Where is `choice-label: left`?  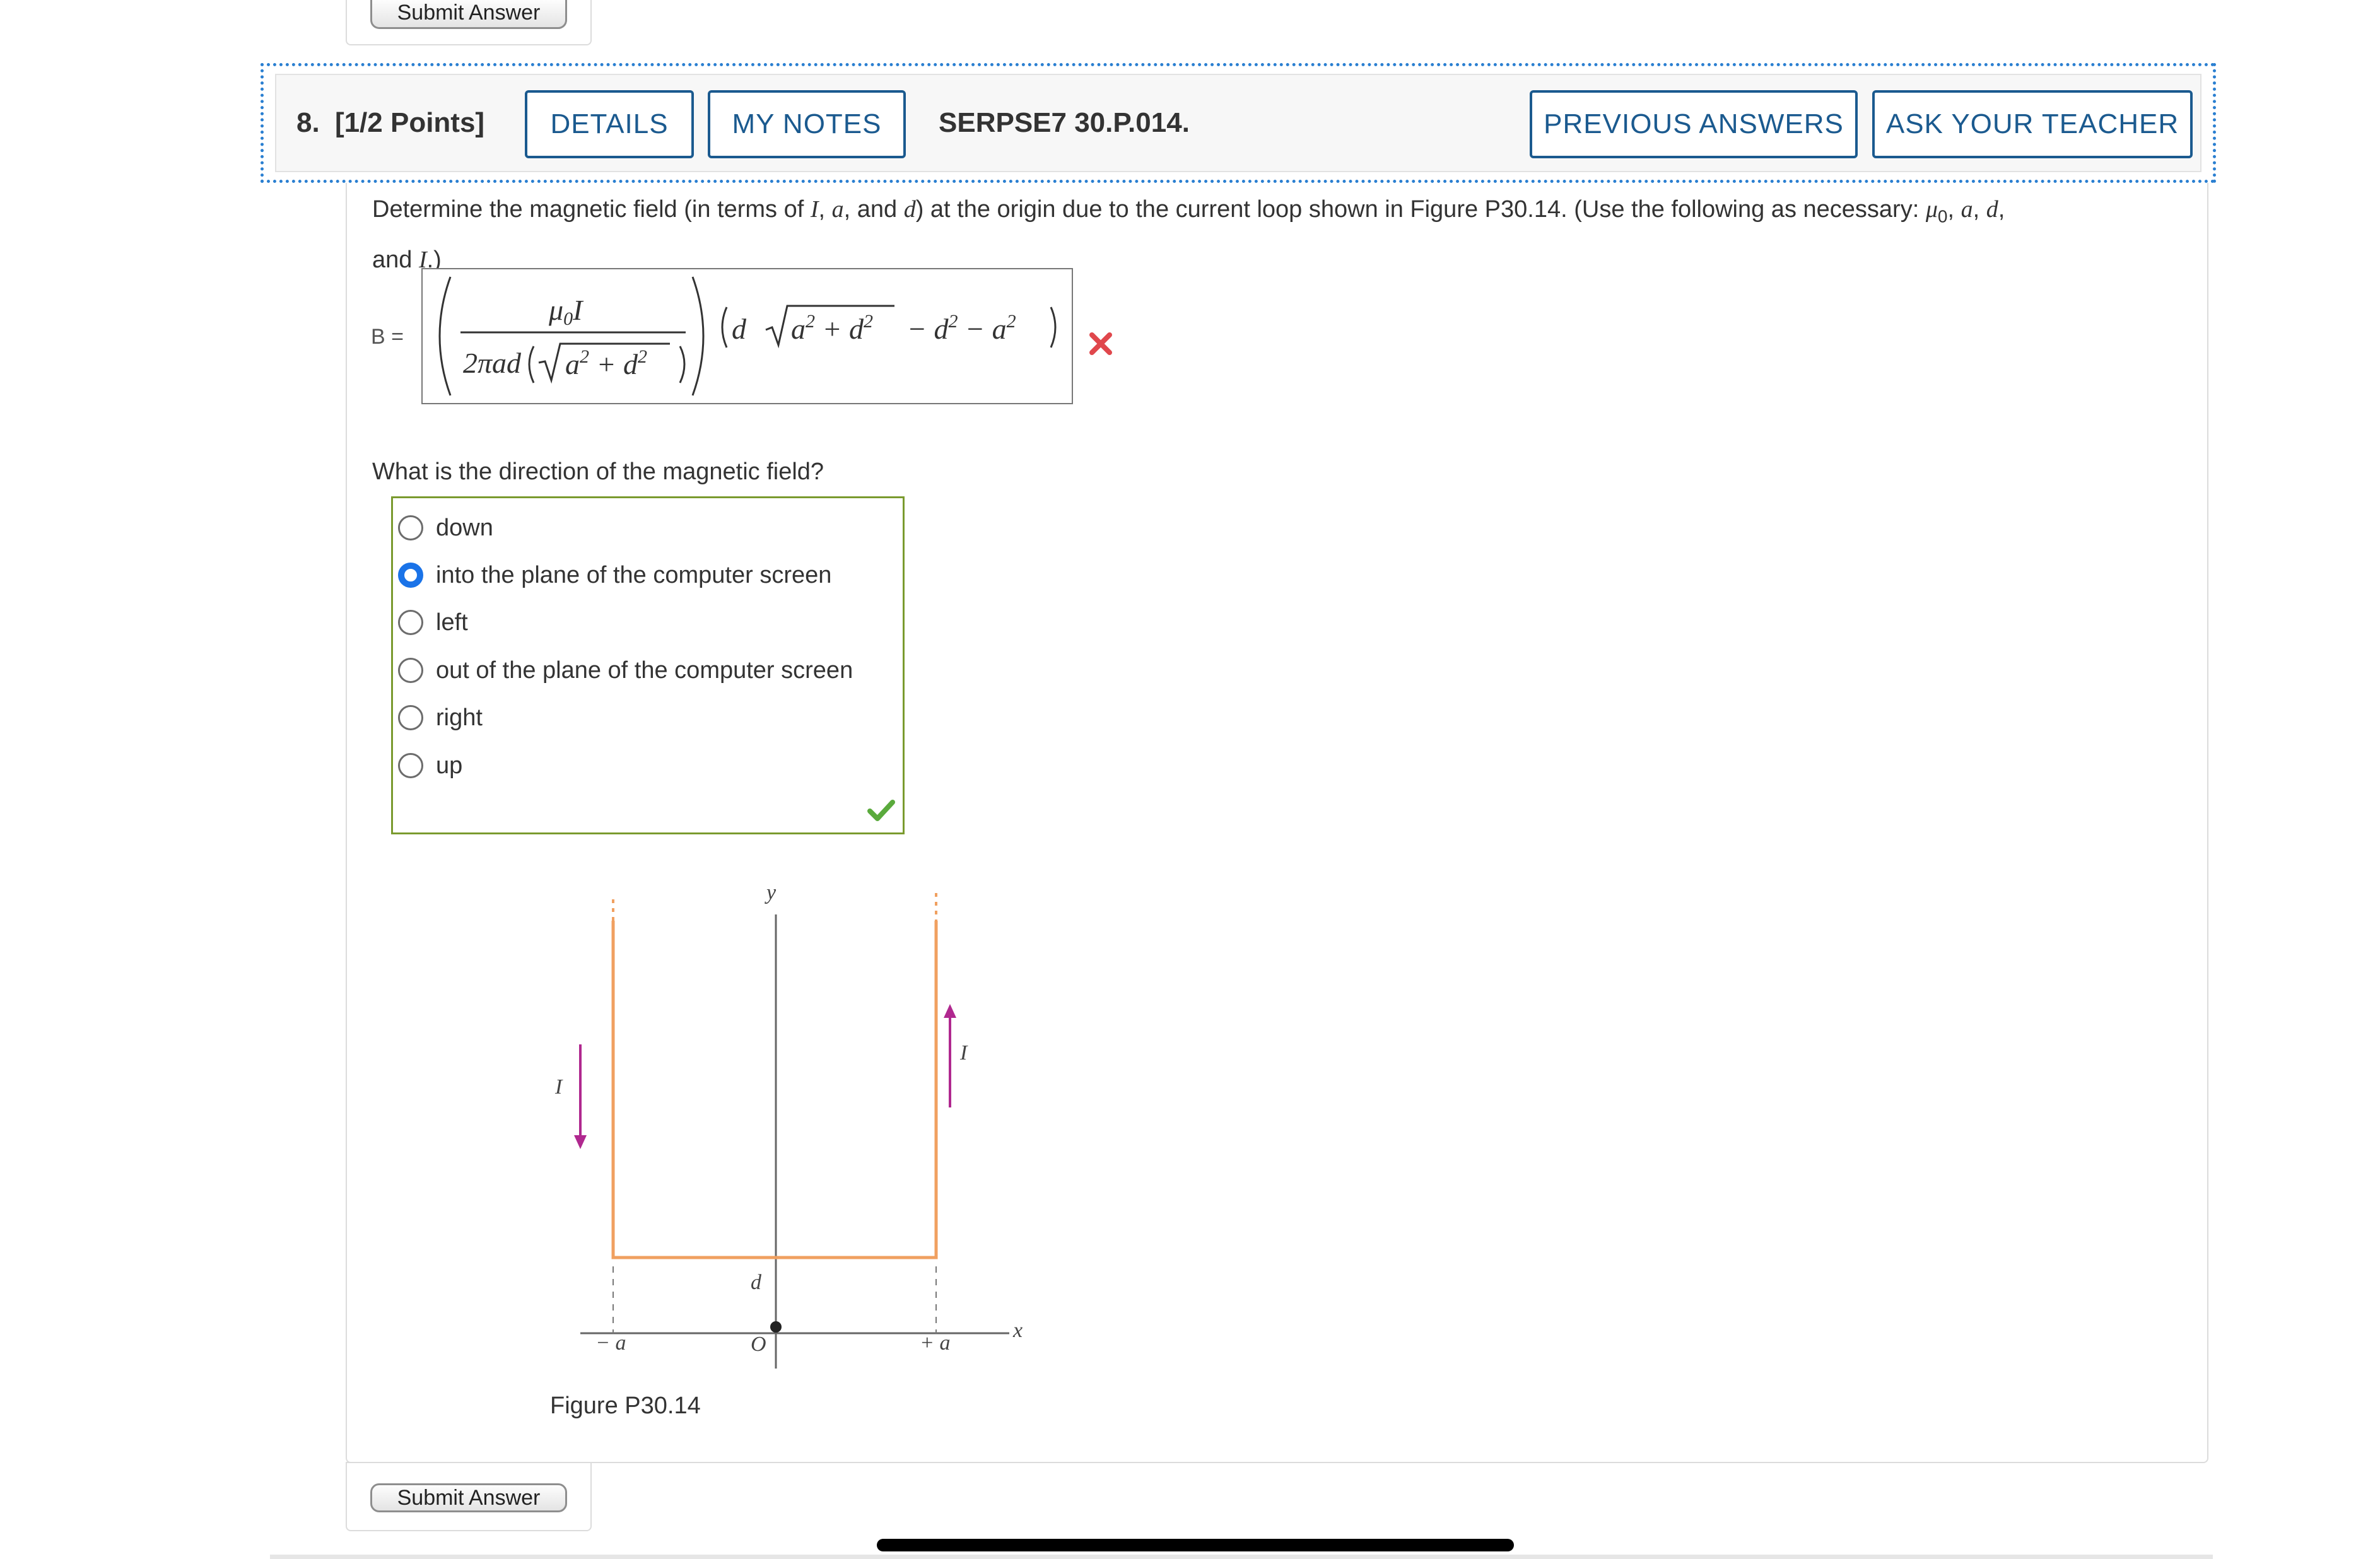
choice-label: left is located at coordinates (452, 622).